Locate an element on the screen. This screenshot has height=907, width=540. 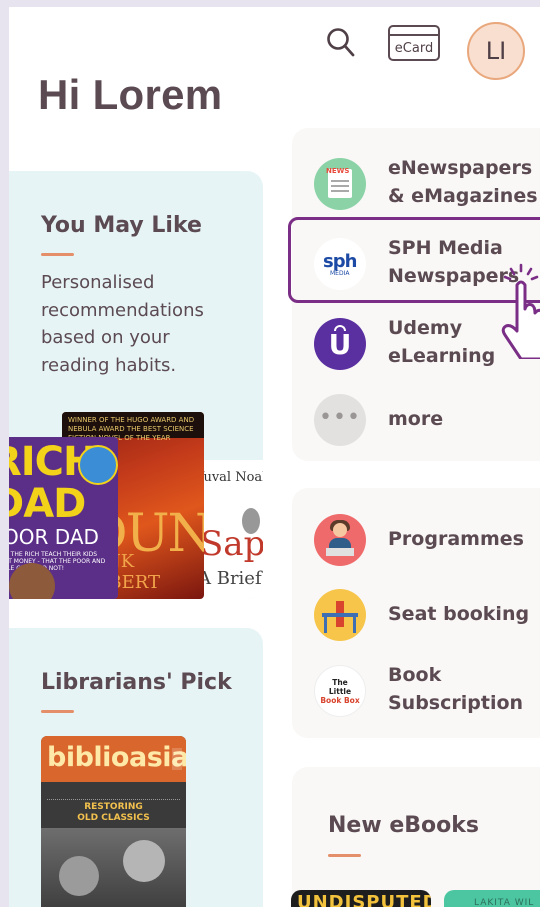
card-stripe is located at coordinates (414, 35).